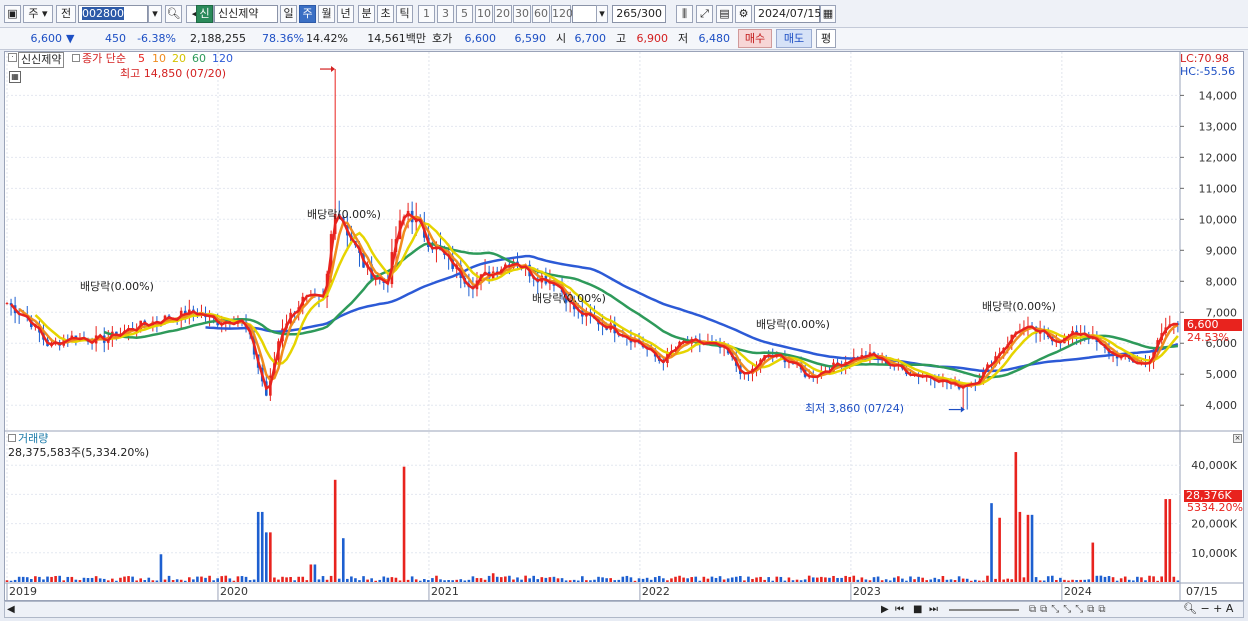  I want to click on price-tick-label: 5,000, so click(1222, 374).